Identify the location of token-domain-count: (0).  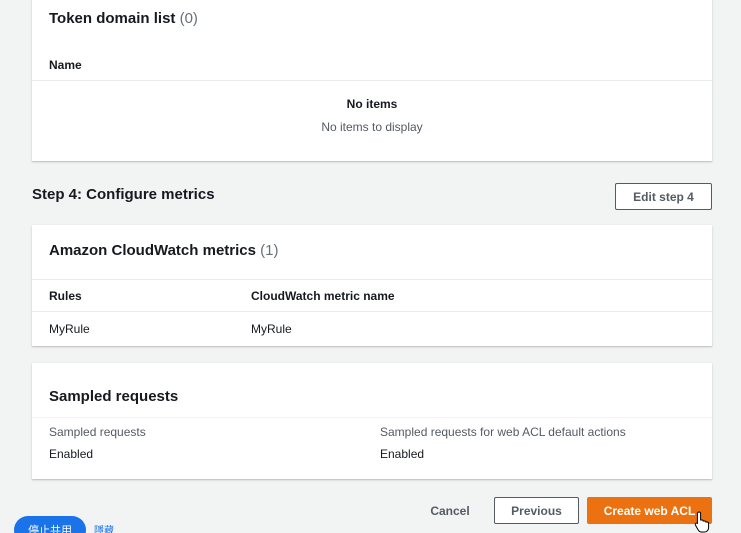
(188, 18).